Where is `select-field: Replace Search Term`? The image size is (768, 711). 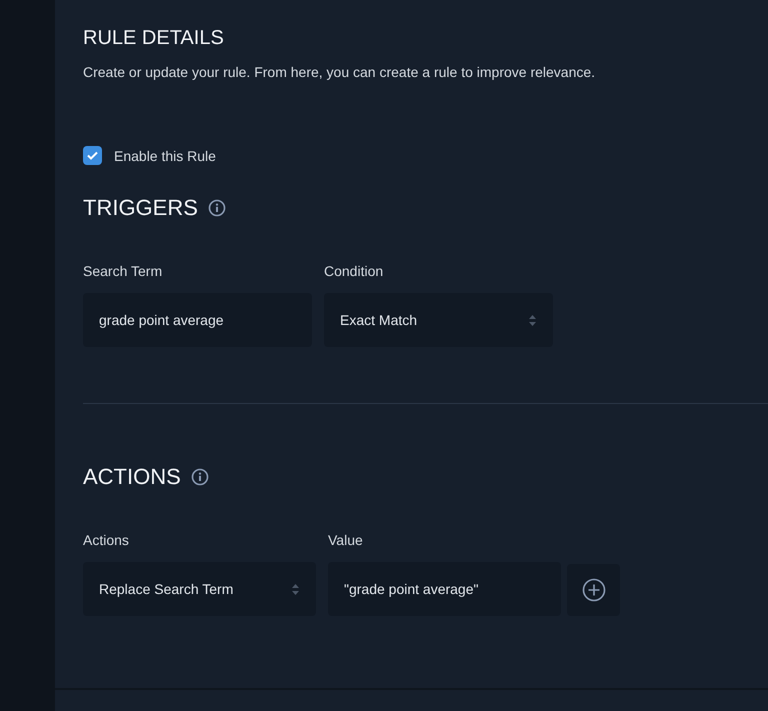
select-field: Replace Search Term is located at coordinates (199, 589).